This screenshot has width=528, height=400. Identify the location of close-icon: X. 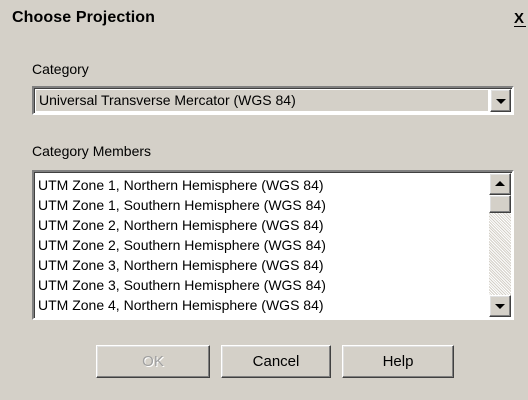
(518, 18).